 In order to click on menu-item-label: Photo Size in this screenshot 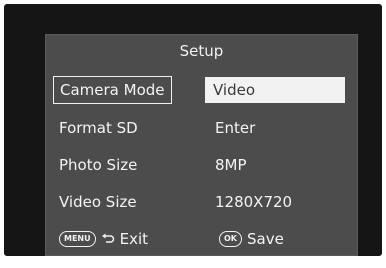, I will do `click(98, 165)`.